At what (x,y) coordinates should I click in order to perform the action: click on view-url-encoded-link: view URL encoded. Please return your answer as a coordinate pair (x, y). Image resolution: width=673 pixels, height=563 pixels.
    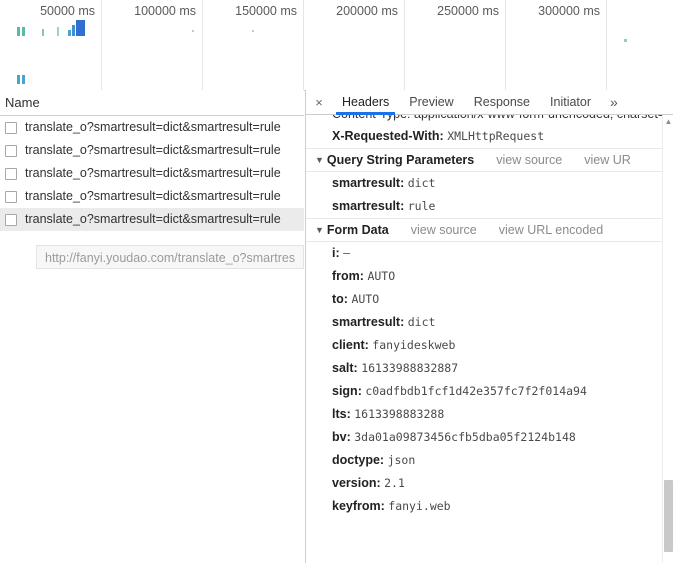
    Looking at the image, I should click on (551, 230).